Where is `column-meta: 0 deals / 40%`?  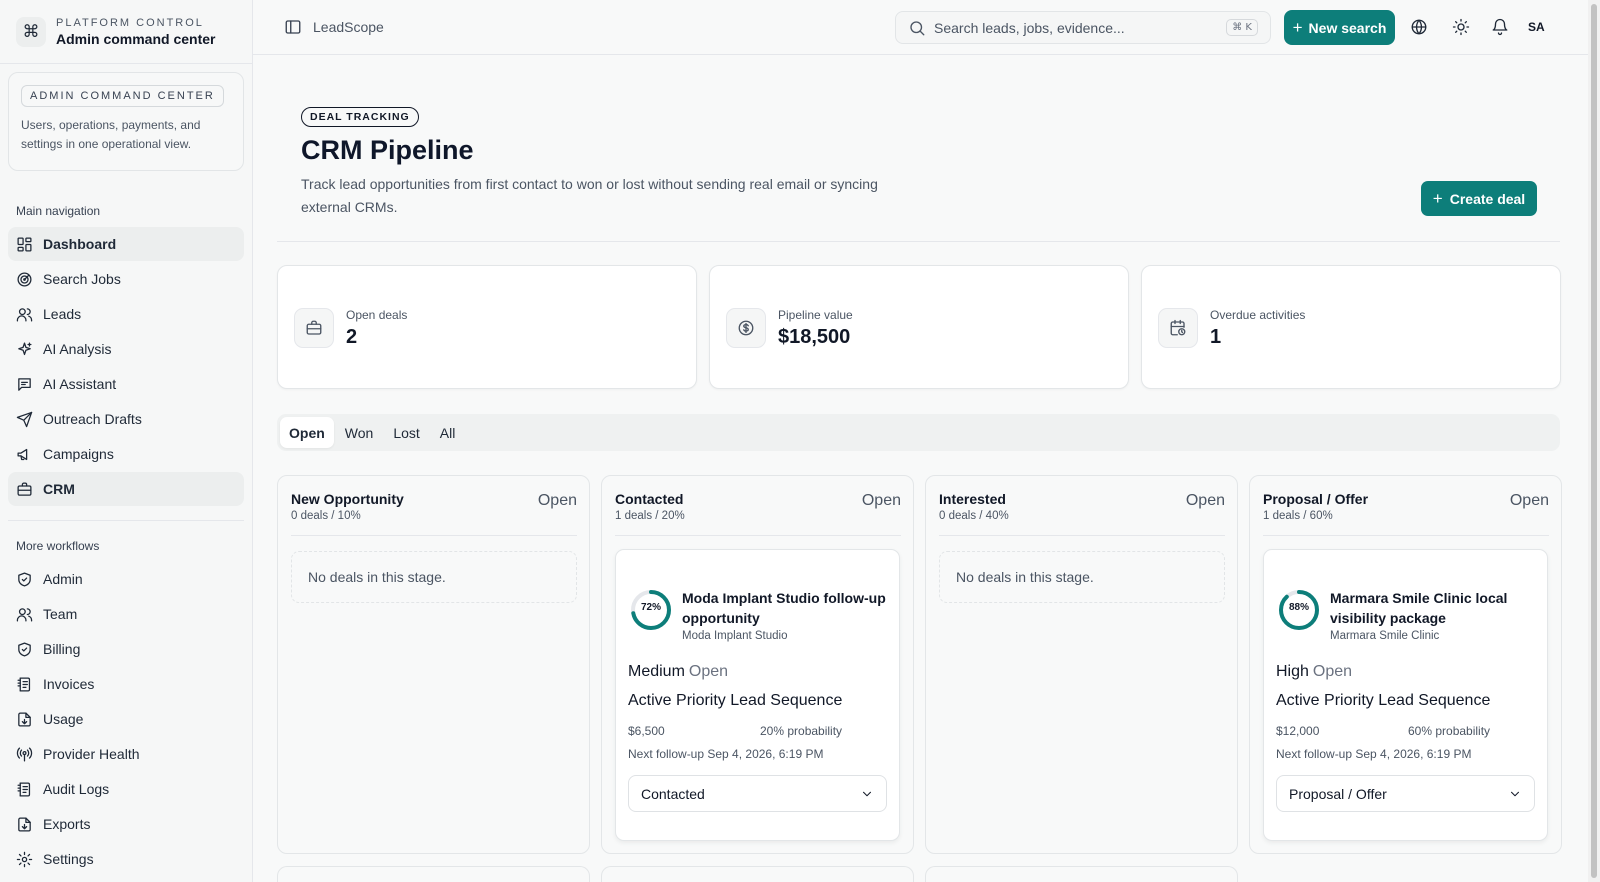 column-meta: 0 deals / 40% is located at coordinates (974, 516).